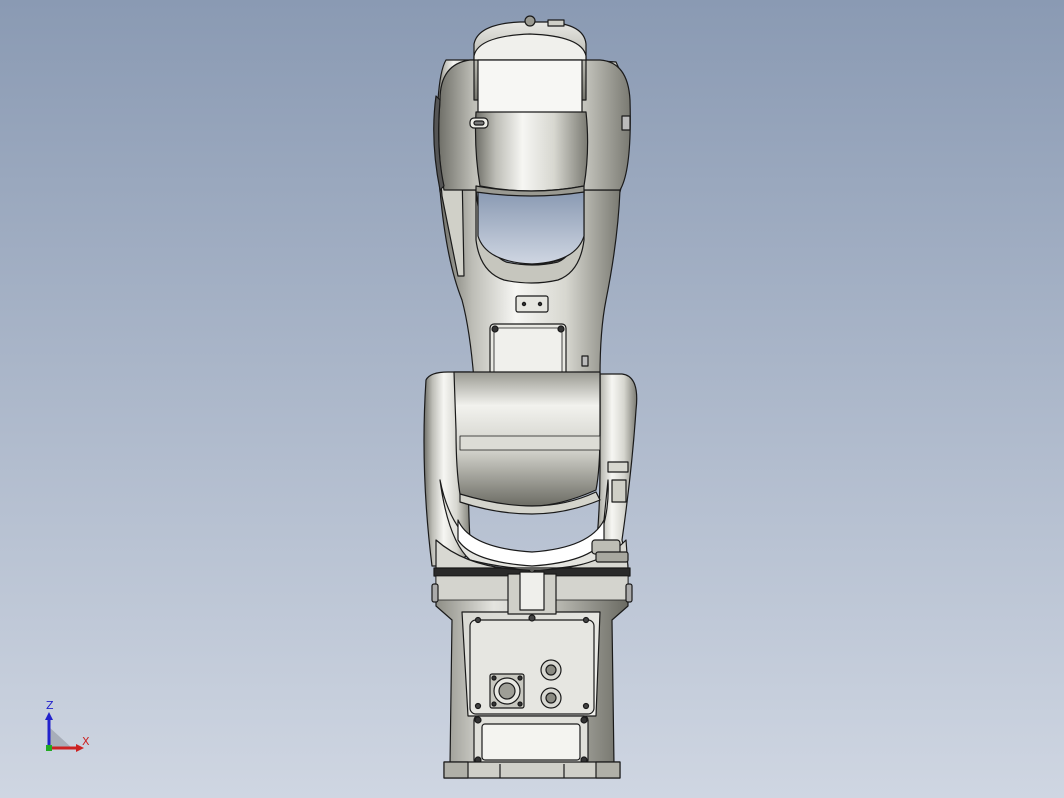  I want to click on signal-connector-top, so click(551, 670).